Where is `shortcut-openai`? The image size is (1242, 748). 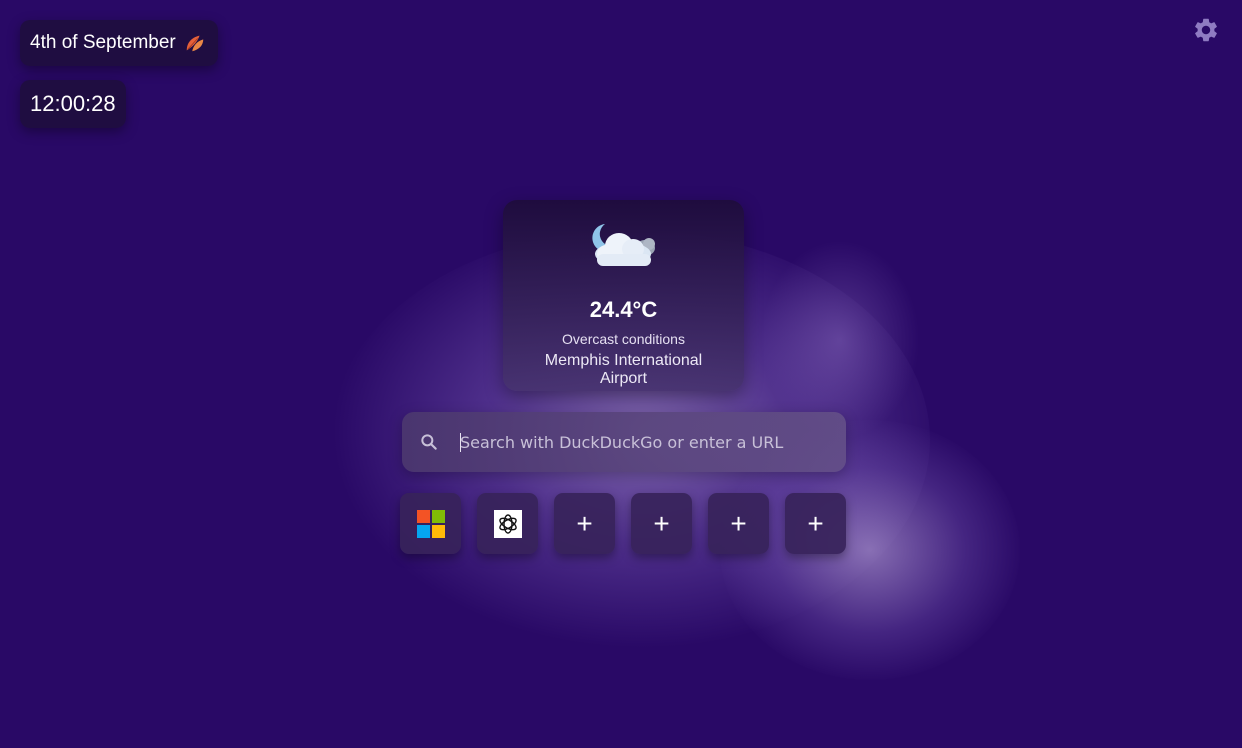 shortcut-openai is located at coordinates (507, 523).